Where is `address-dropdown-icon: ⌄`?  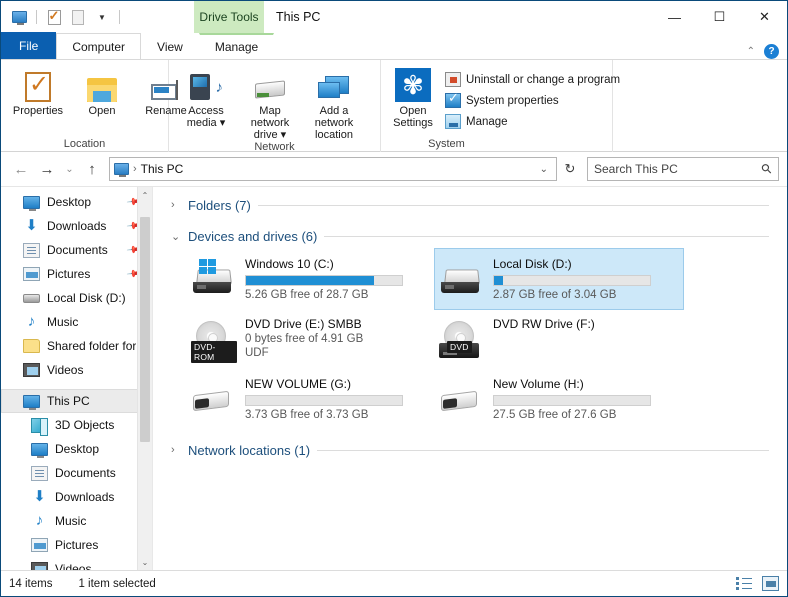 address-dropdown-icon: ⌄ is located at coordinates (544, 169).